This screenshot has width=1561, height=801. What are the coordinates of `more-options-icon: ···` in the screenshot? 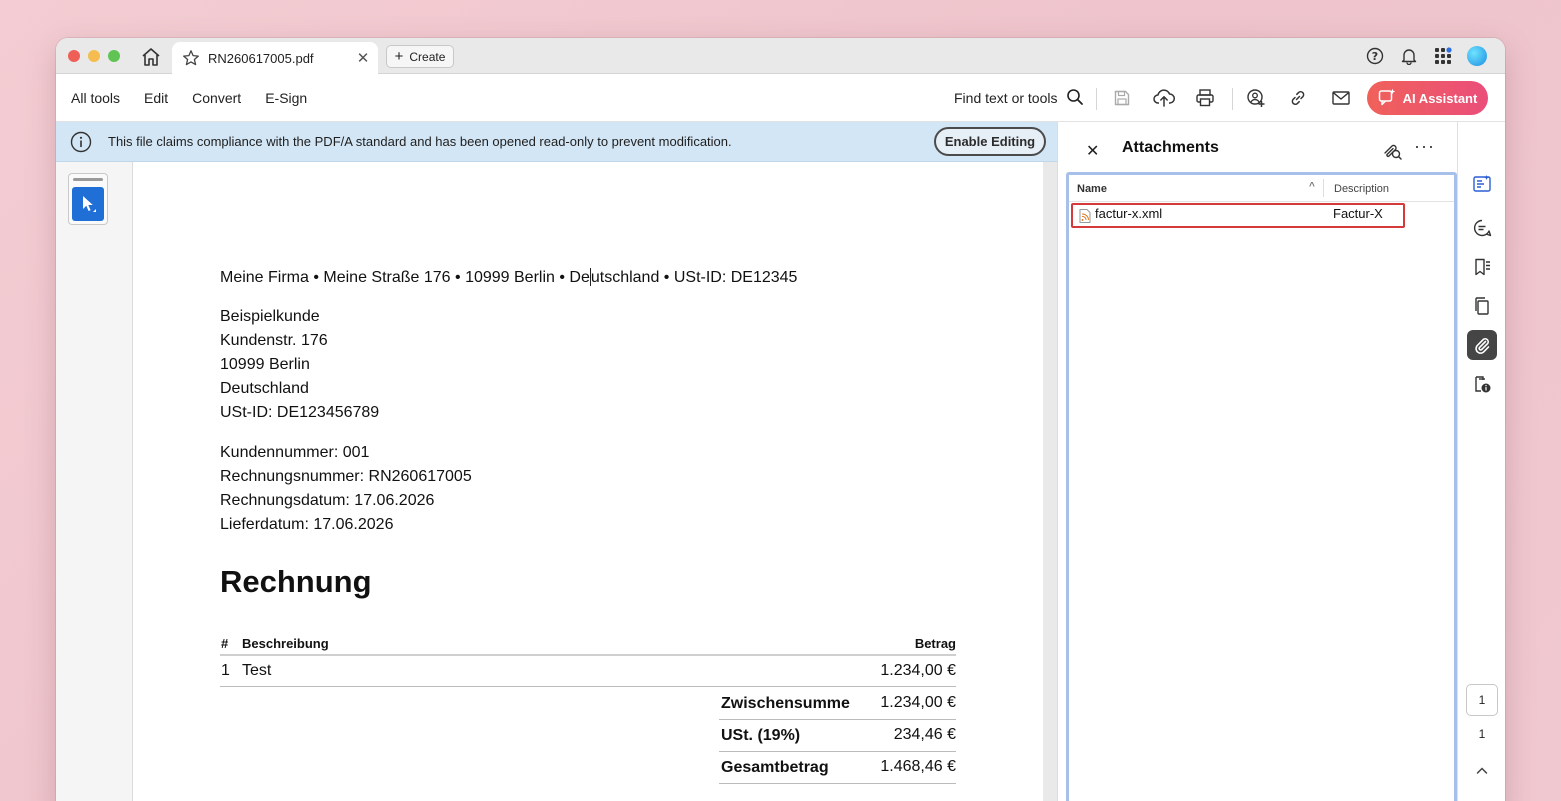 It's located at (1424, 146).